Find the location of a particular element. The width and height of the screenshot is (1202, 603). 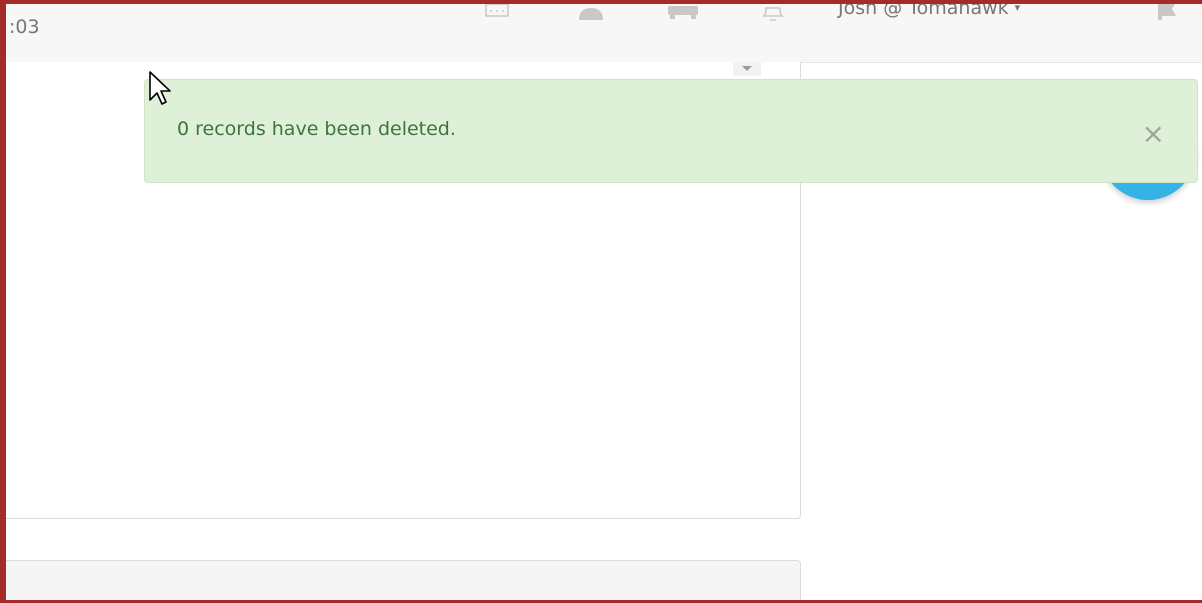

mouse-pointer-icon is located at coordinates (160, 88).